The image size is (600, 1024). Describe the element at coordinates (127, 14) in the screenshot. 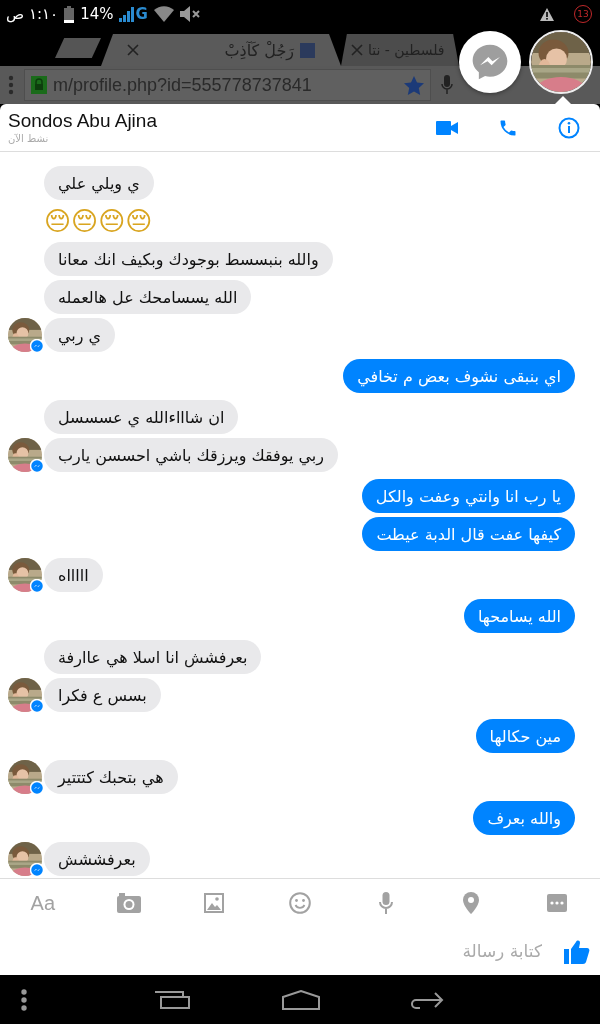

I see `signal-icon` at that location.